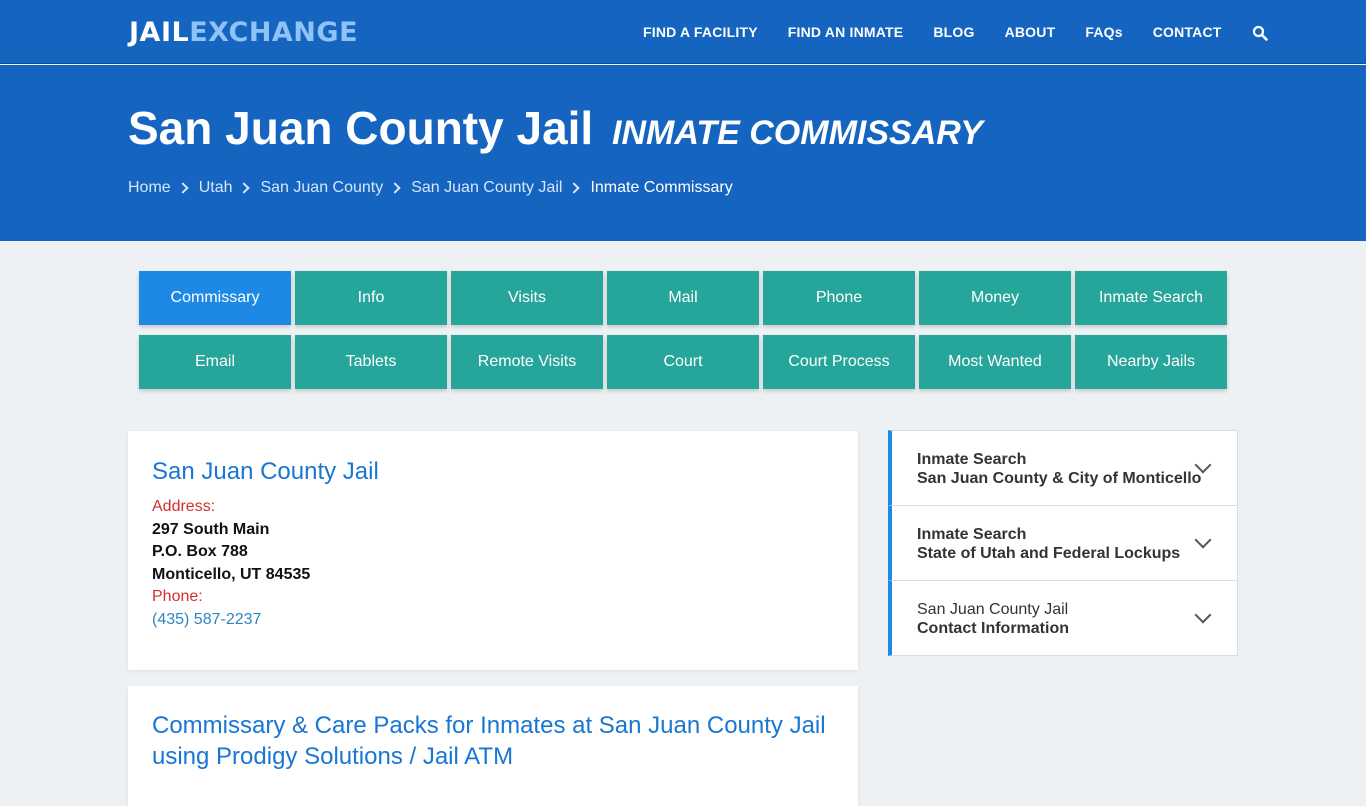 The width and height of the screenshot is (1366, 806). I want to click on accordion-subtitle: State of Utah and Federal Lockups, so click(1049, 553).